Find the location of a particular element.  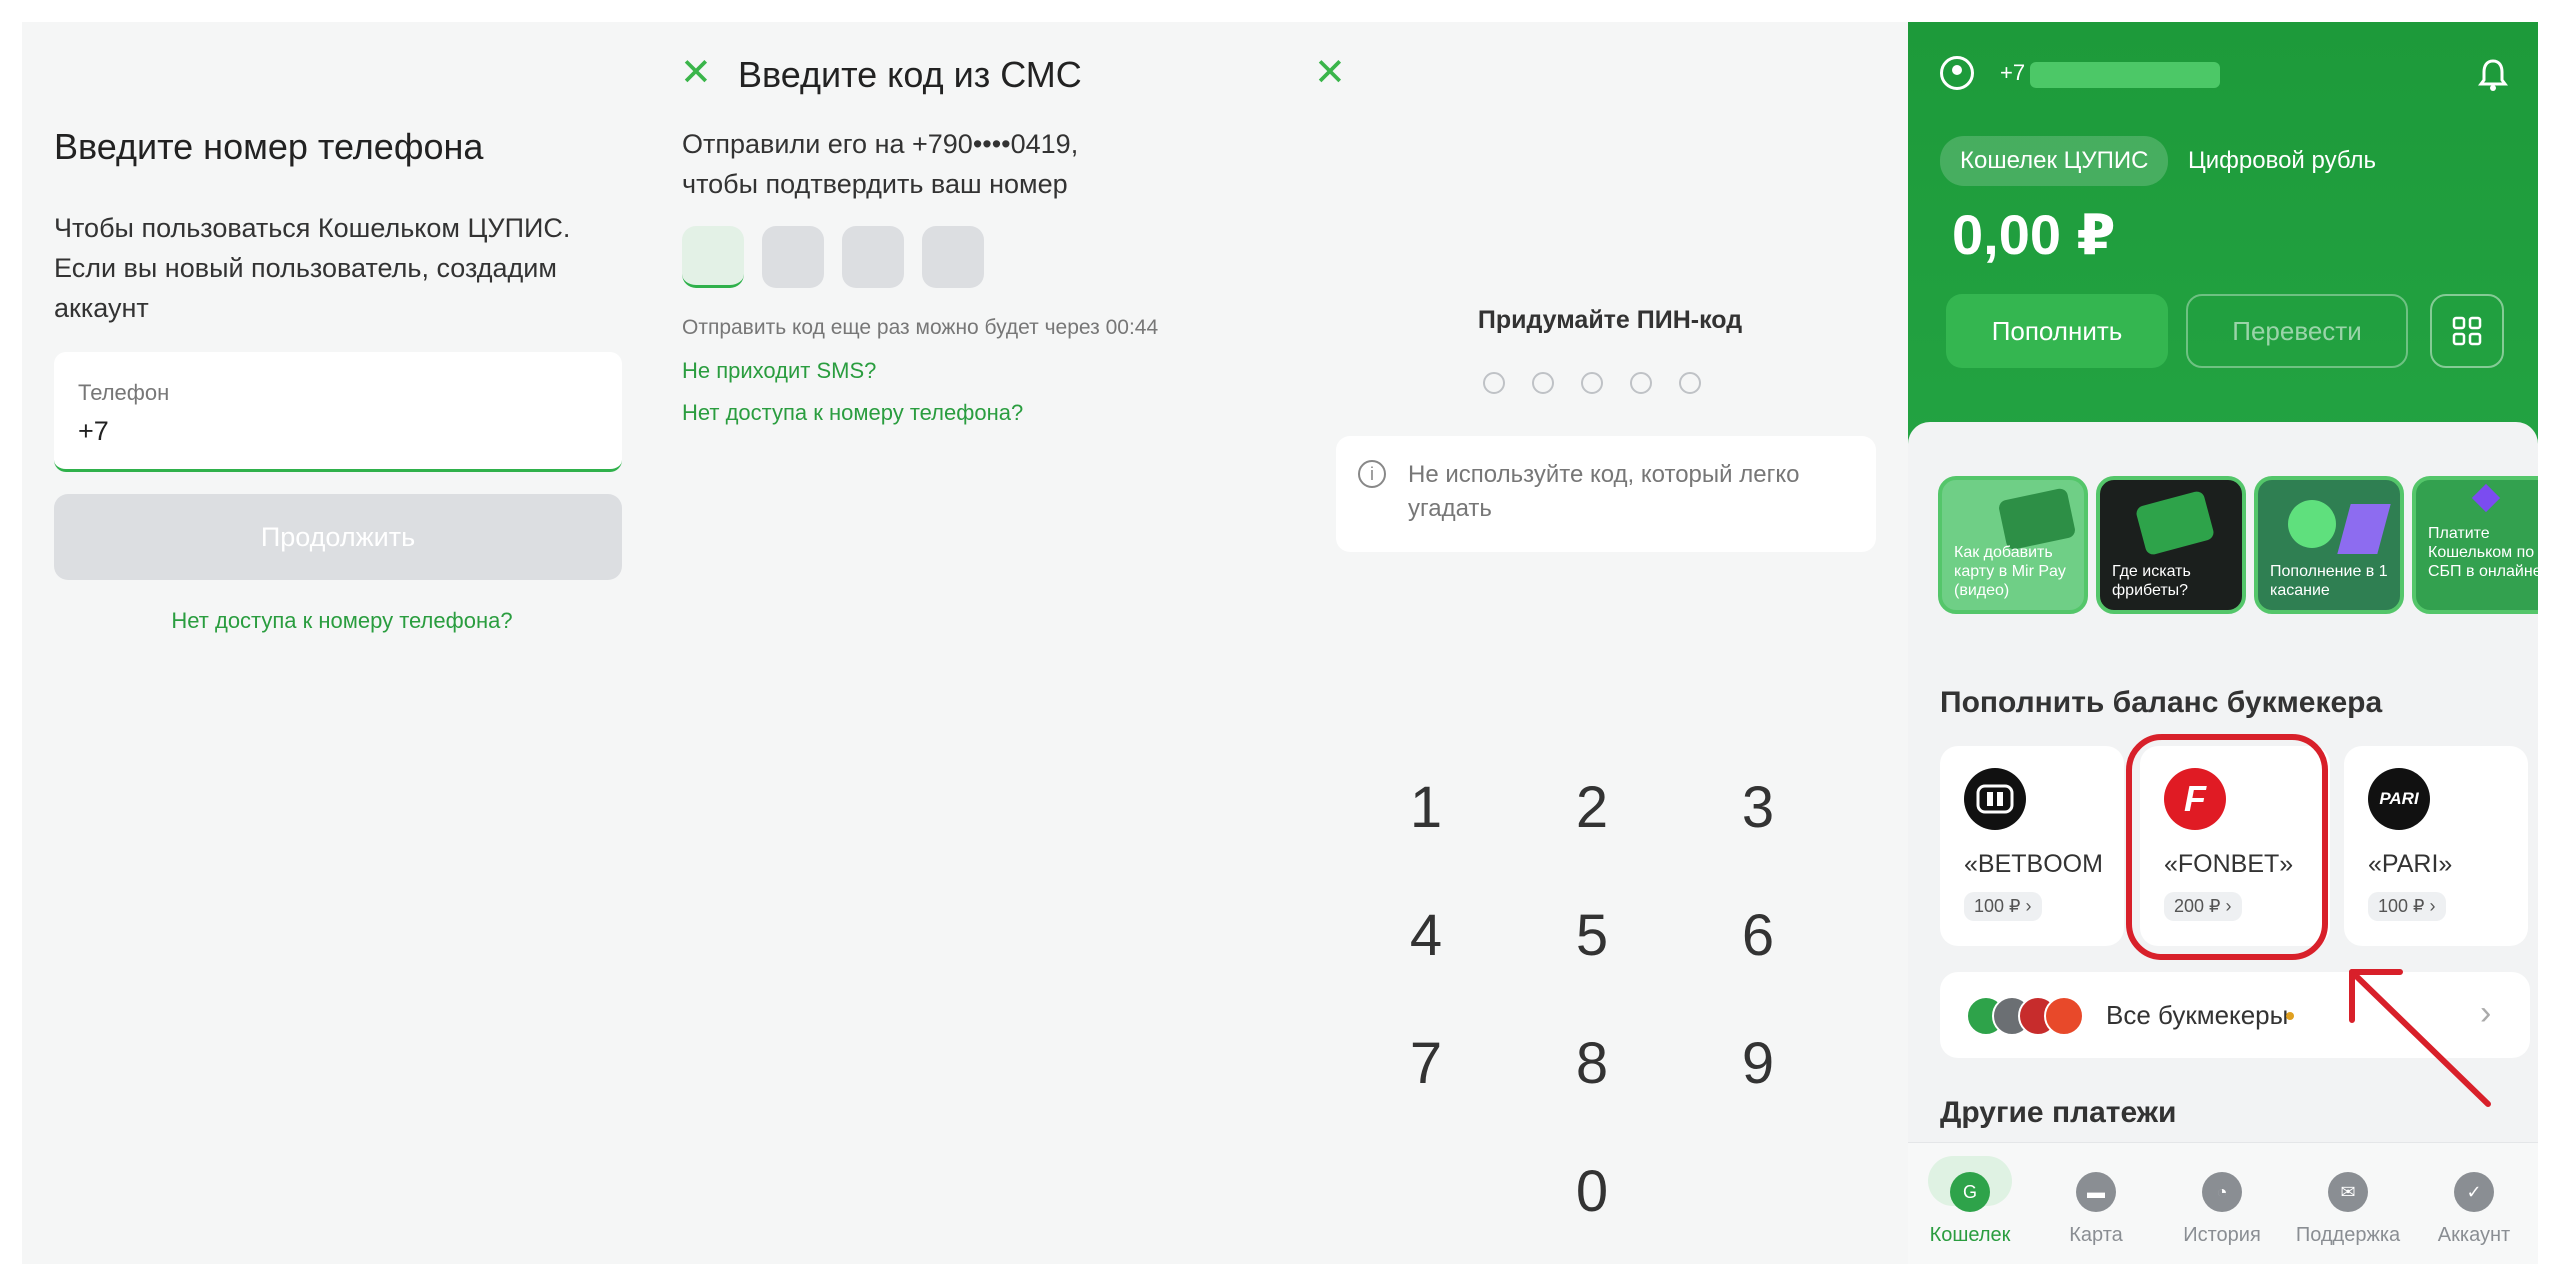

nav-account: ✓ Аккаунт is located at coordinates (2474, 1209).